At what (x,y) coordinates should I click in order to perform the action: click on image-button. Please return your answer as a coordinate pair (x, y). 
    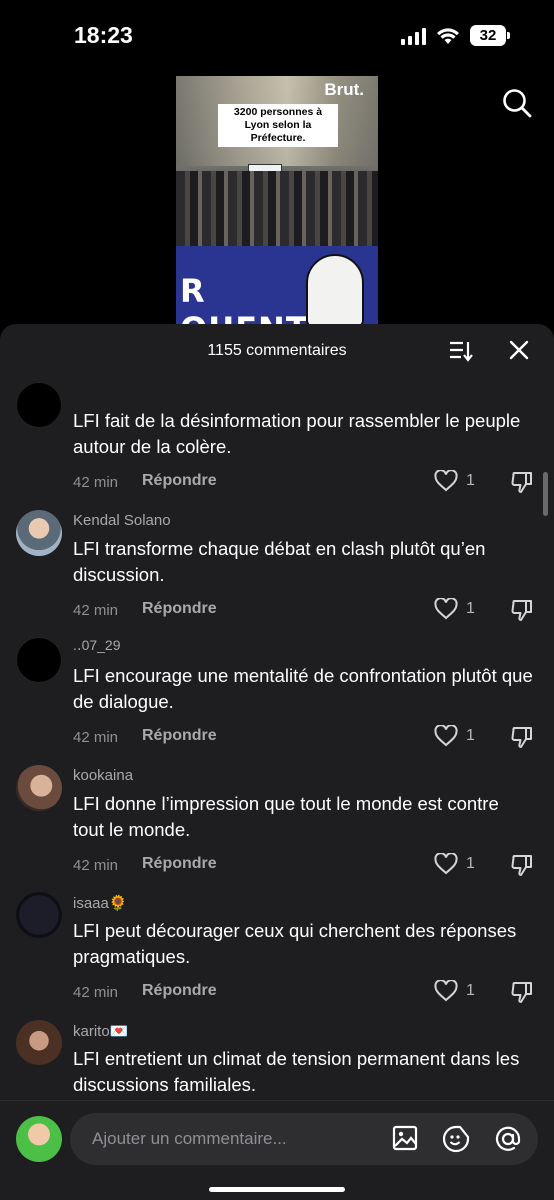
    Looking at the image, I should click on (405, 1140).